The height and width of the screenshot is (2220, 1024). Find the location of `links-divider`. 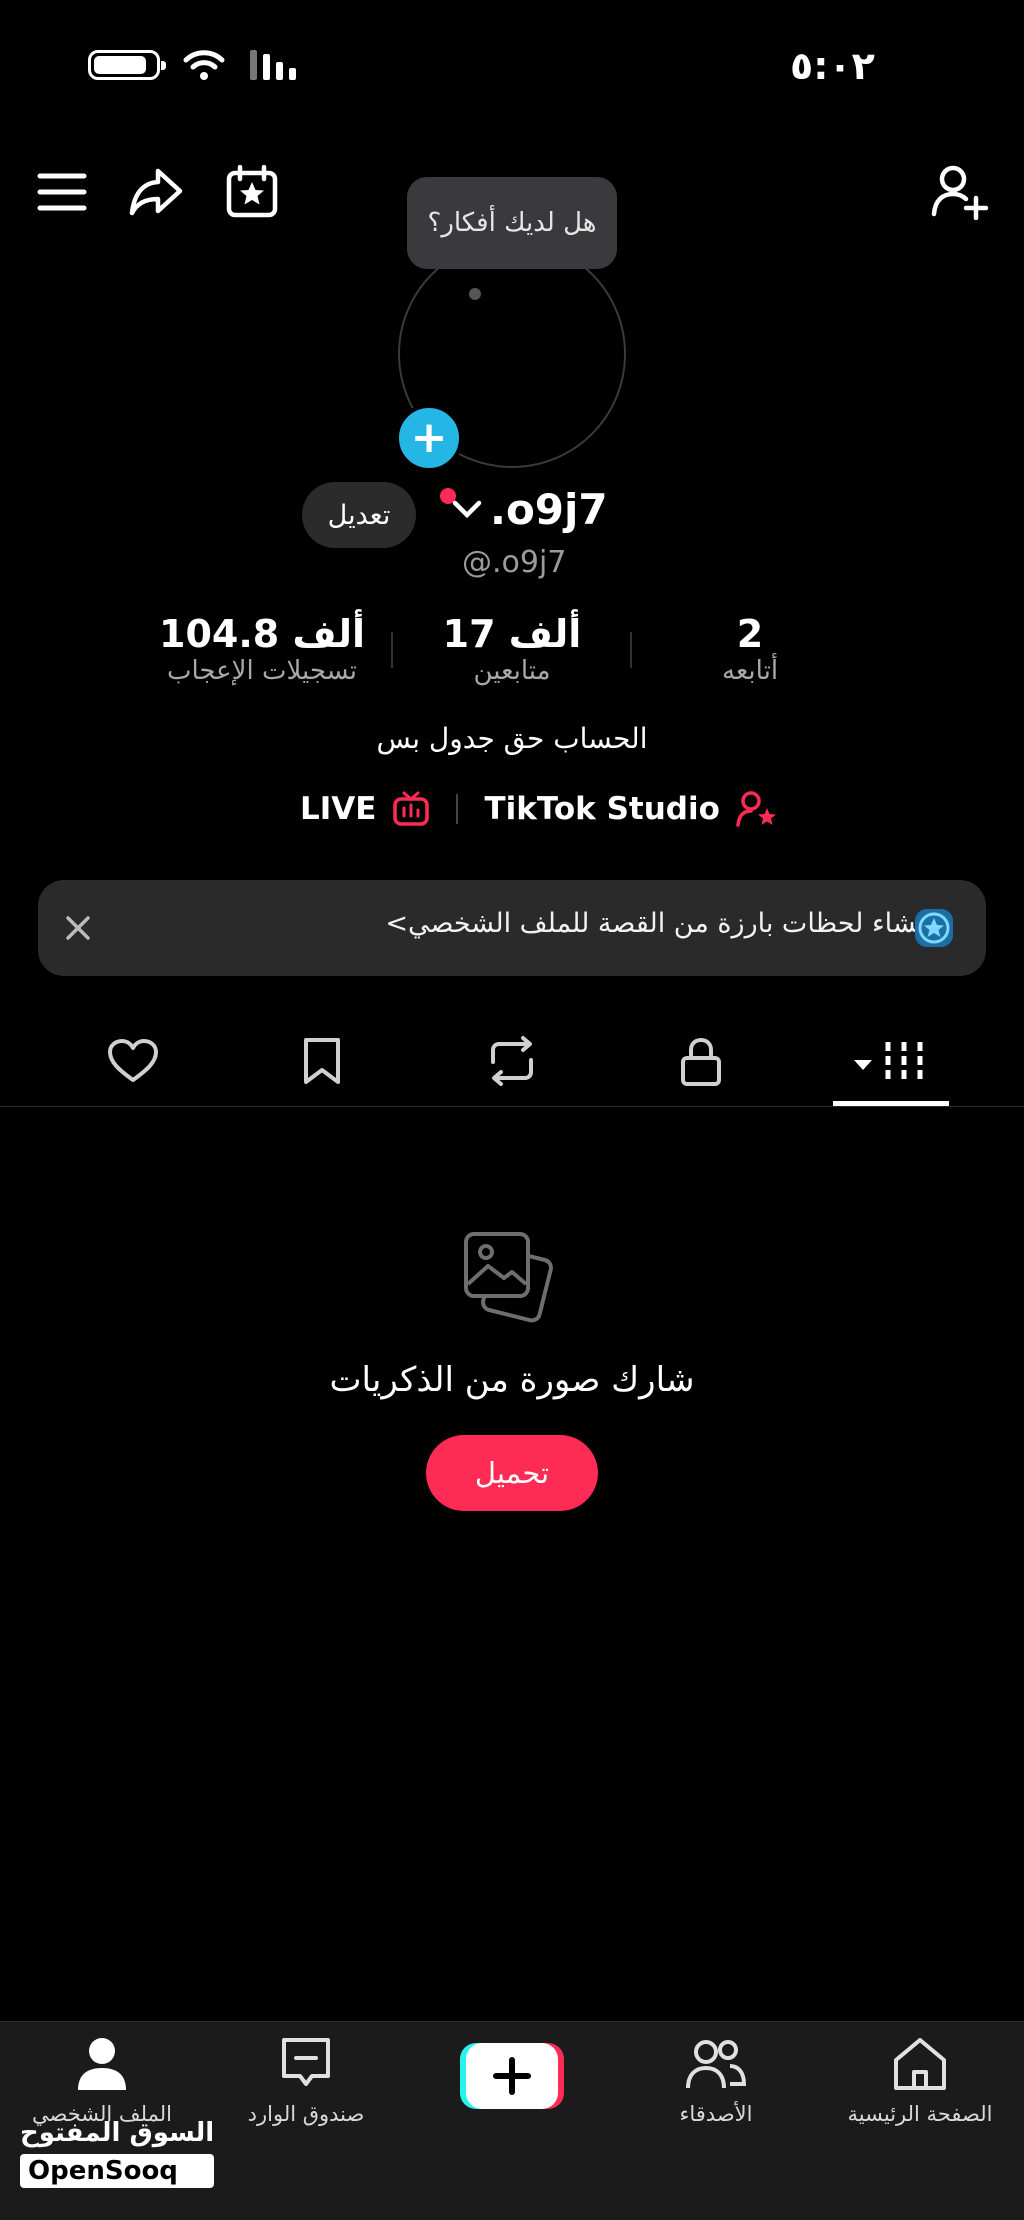

links-divider is located at coordinates (457, 809).